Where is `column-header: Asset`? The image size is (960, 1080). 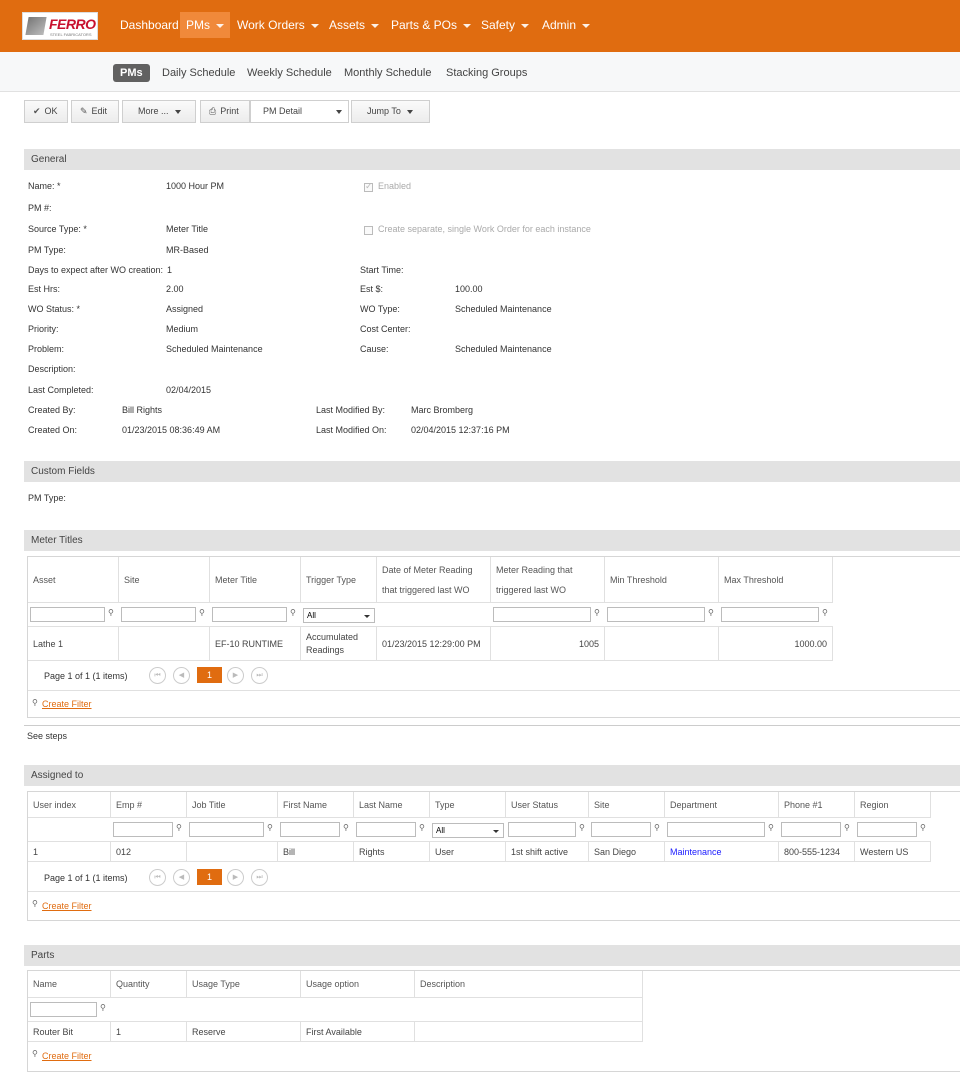
column-header: Asset is located at coordinates (73, 580).